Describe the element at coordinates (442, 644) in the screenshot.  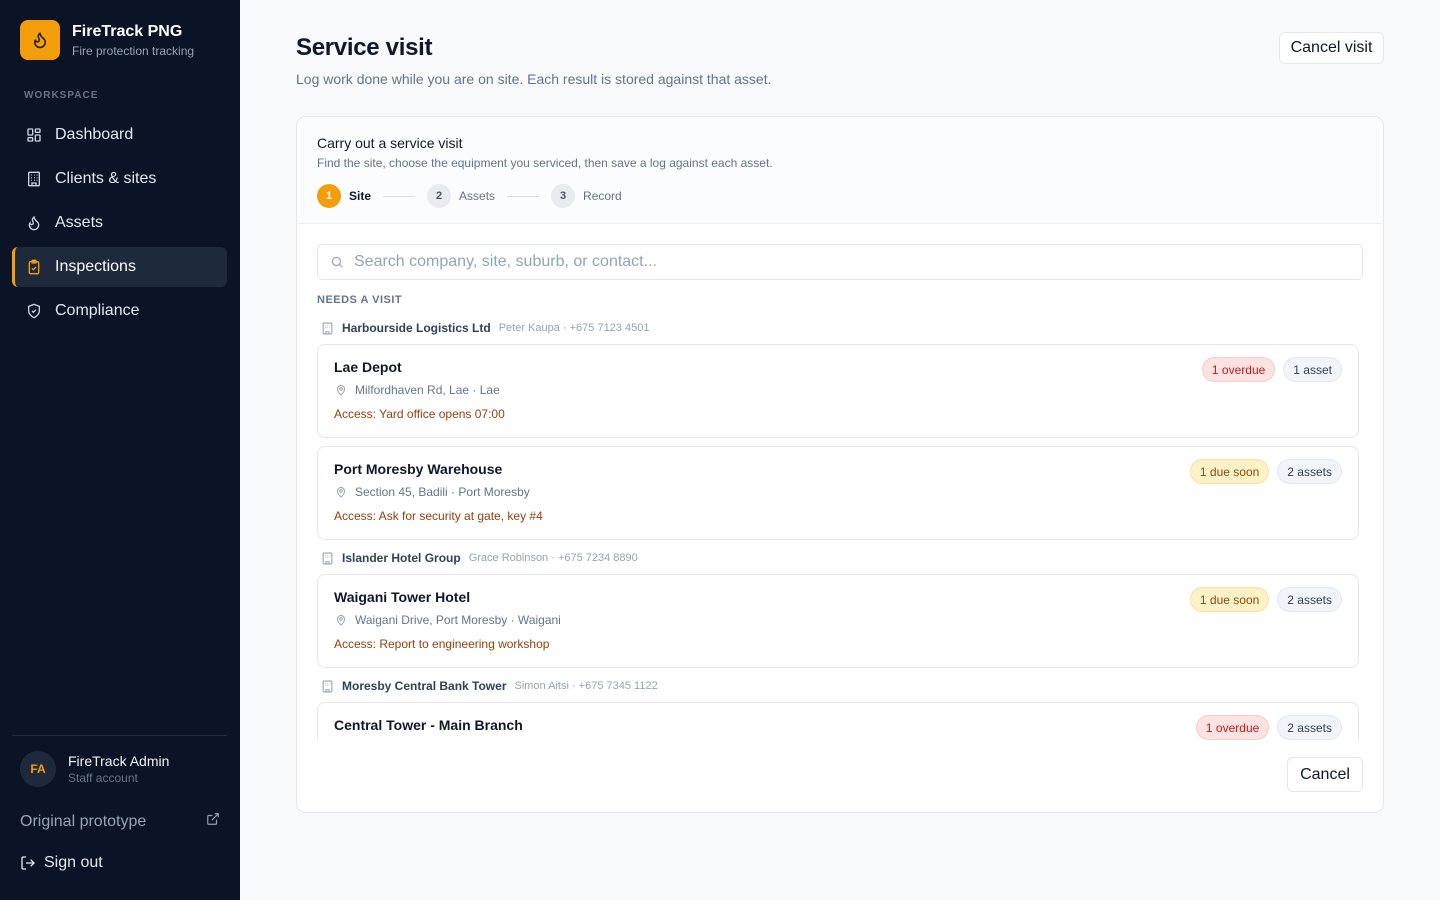
I see `site-access: Access: Report to engineering workshop` at that location.